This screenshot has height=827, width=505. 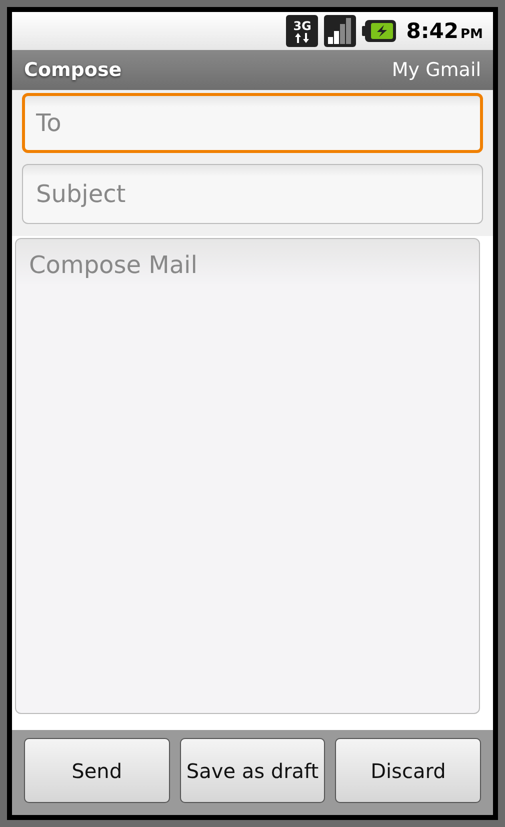 I want to click on signal-icon, so click(x=340, y=31).